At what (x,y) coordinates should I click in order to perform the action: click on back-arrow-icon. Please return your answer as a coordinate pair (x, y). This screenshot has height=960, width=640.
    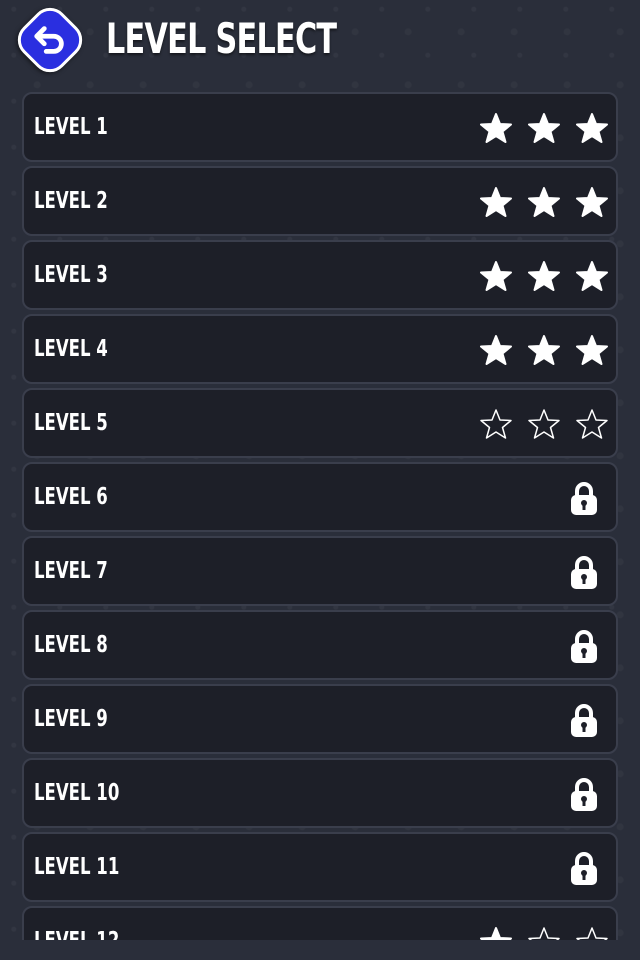
    Looking at the image, I should click on (49, 40).